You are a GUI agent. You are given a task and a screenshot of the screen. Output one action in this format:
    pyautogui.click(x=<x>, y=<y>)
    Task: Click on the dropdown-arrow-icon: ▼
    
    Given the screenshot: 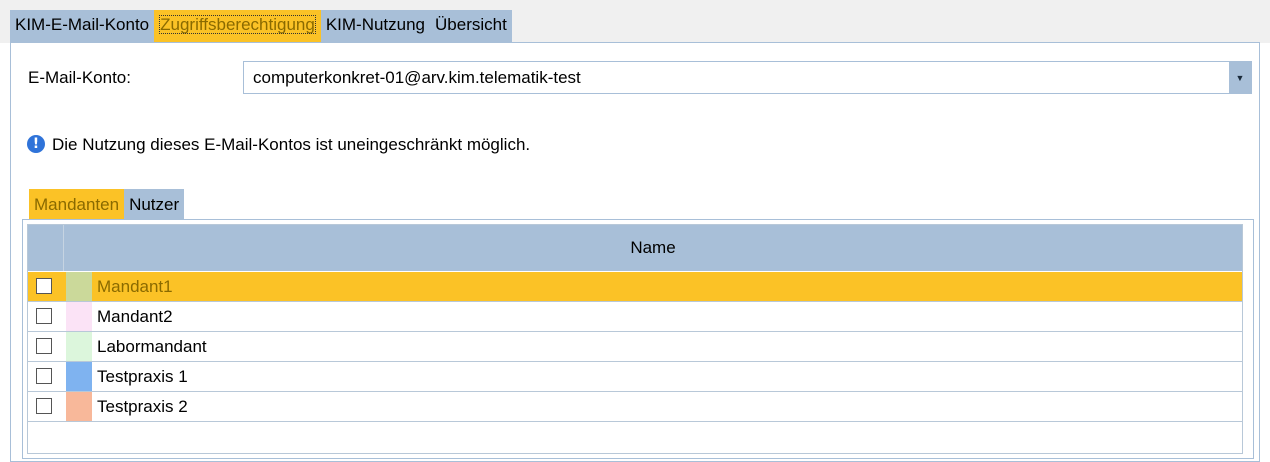 What is the action you would take?
    pyautogui.click(x=1240, y=77)
    